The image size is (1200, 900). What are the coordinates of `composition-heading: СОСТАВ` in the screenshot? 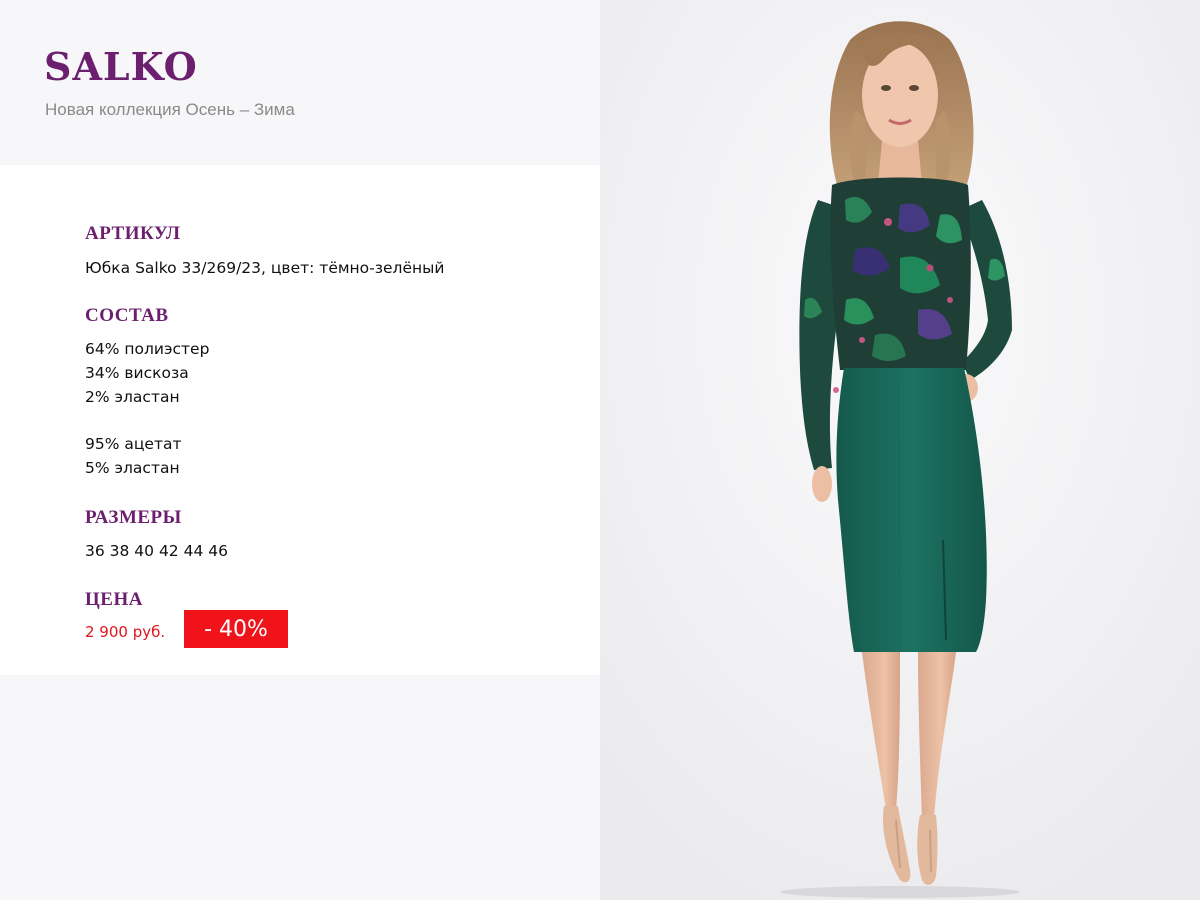 It's located at (127, 315).